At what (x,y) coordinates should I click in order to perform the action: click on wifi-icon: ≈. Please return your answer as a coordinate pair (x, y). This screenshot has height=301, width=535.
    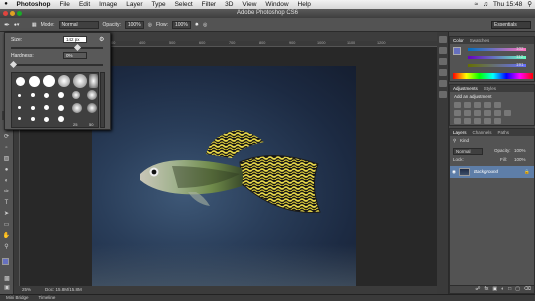
    Looking at the image, I should click on (477, 4).